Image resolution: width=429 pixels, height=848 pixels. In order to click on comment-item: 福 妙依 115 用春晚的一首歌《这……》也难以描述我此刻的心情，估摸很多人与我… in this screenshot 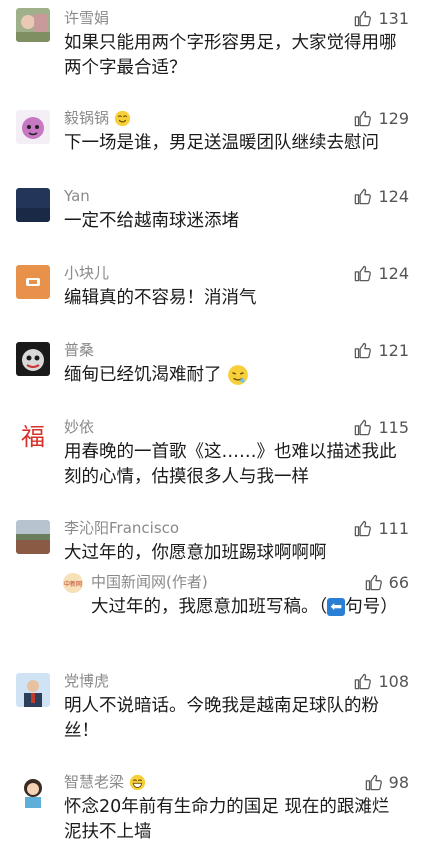, I will do `click(214, 456)`.